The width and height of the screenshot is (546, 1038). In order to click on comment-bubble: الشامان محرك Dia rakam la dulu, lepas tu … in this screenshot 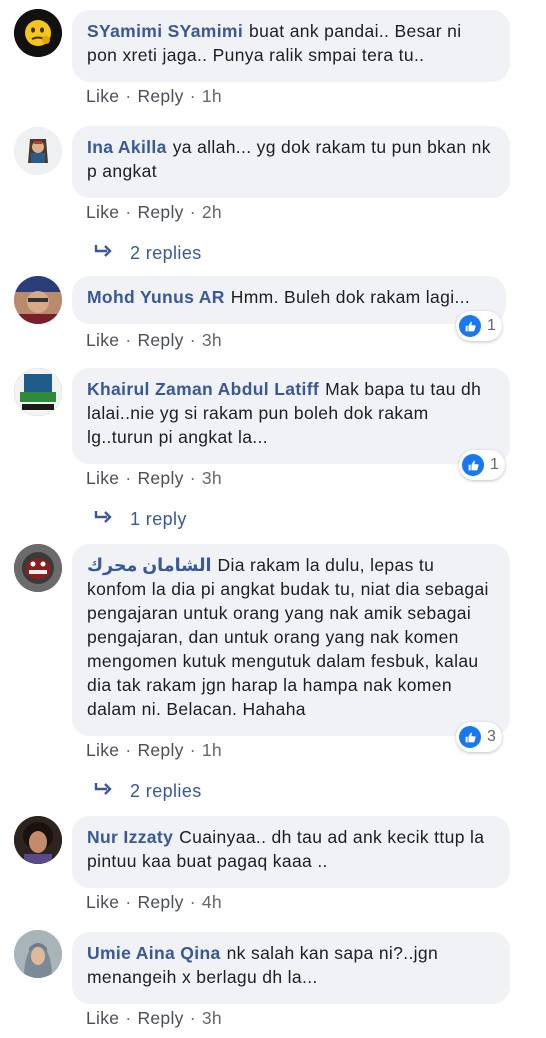, I will do `click(291, 640)`.